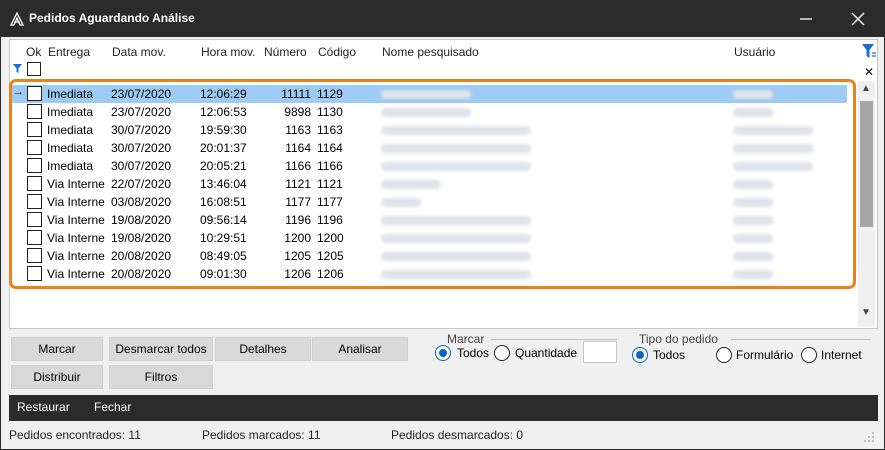  I want to click on vertical-scrollbar: ▲ ▼, so click(866, 204).